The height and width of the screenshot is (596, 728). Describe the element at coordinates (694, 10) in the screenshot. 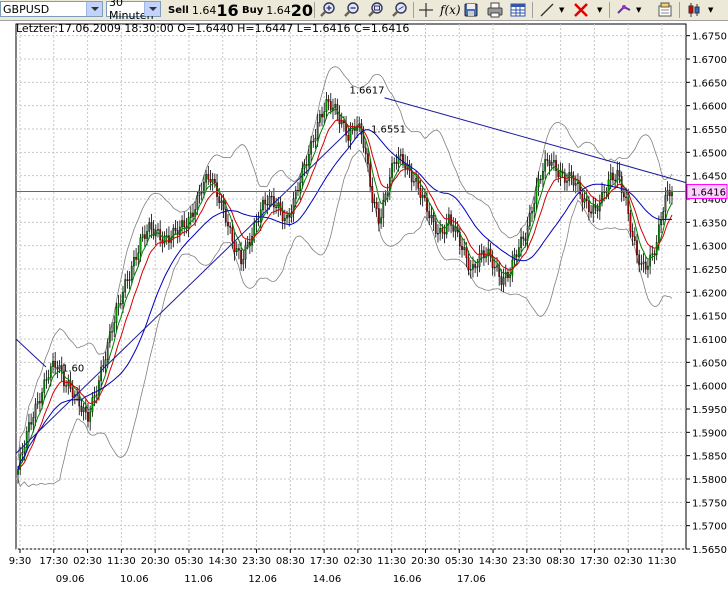

I see `candlestick-icon` at that location.